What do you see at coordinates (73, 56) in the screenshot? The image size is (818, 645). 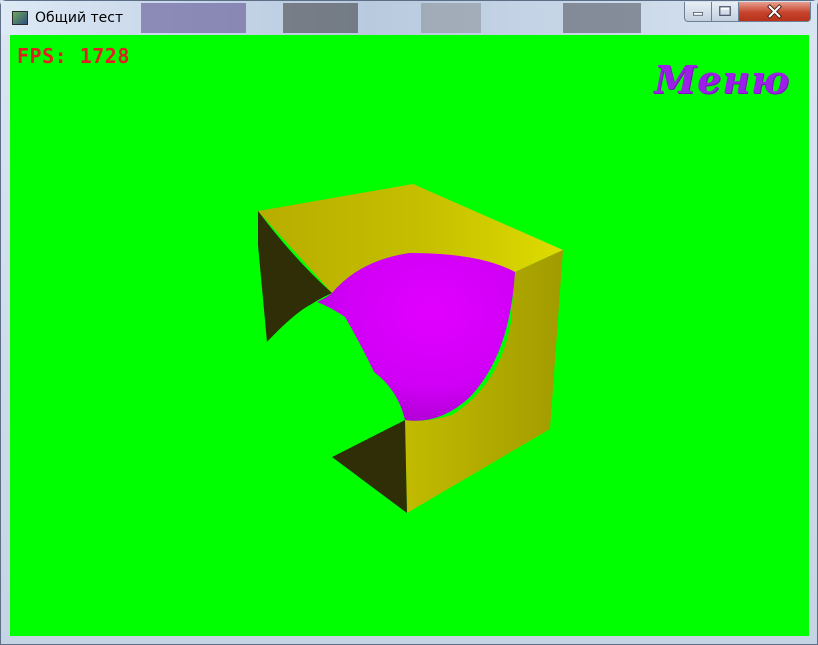 I see `fps-counter: FPS: 1728` at bounding box center [73, 56].